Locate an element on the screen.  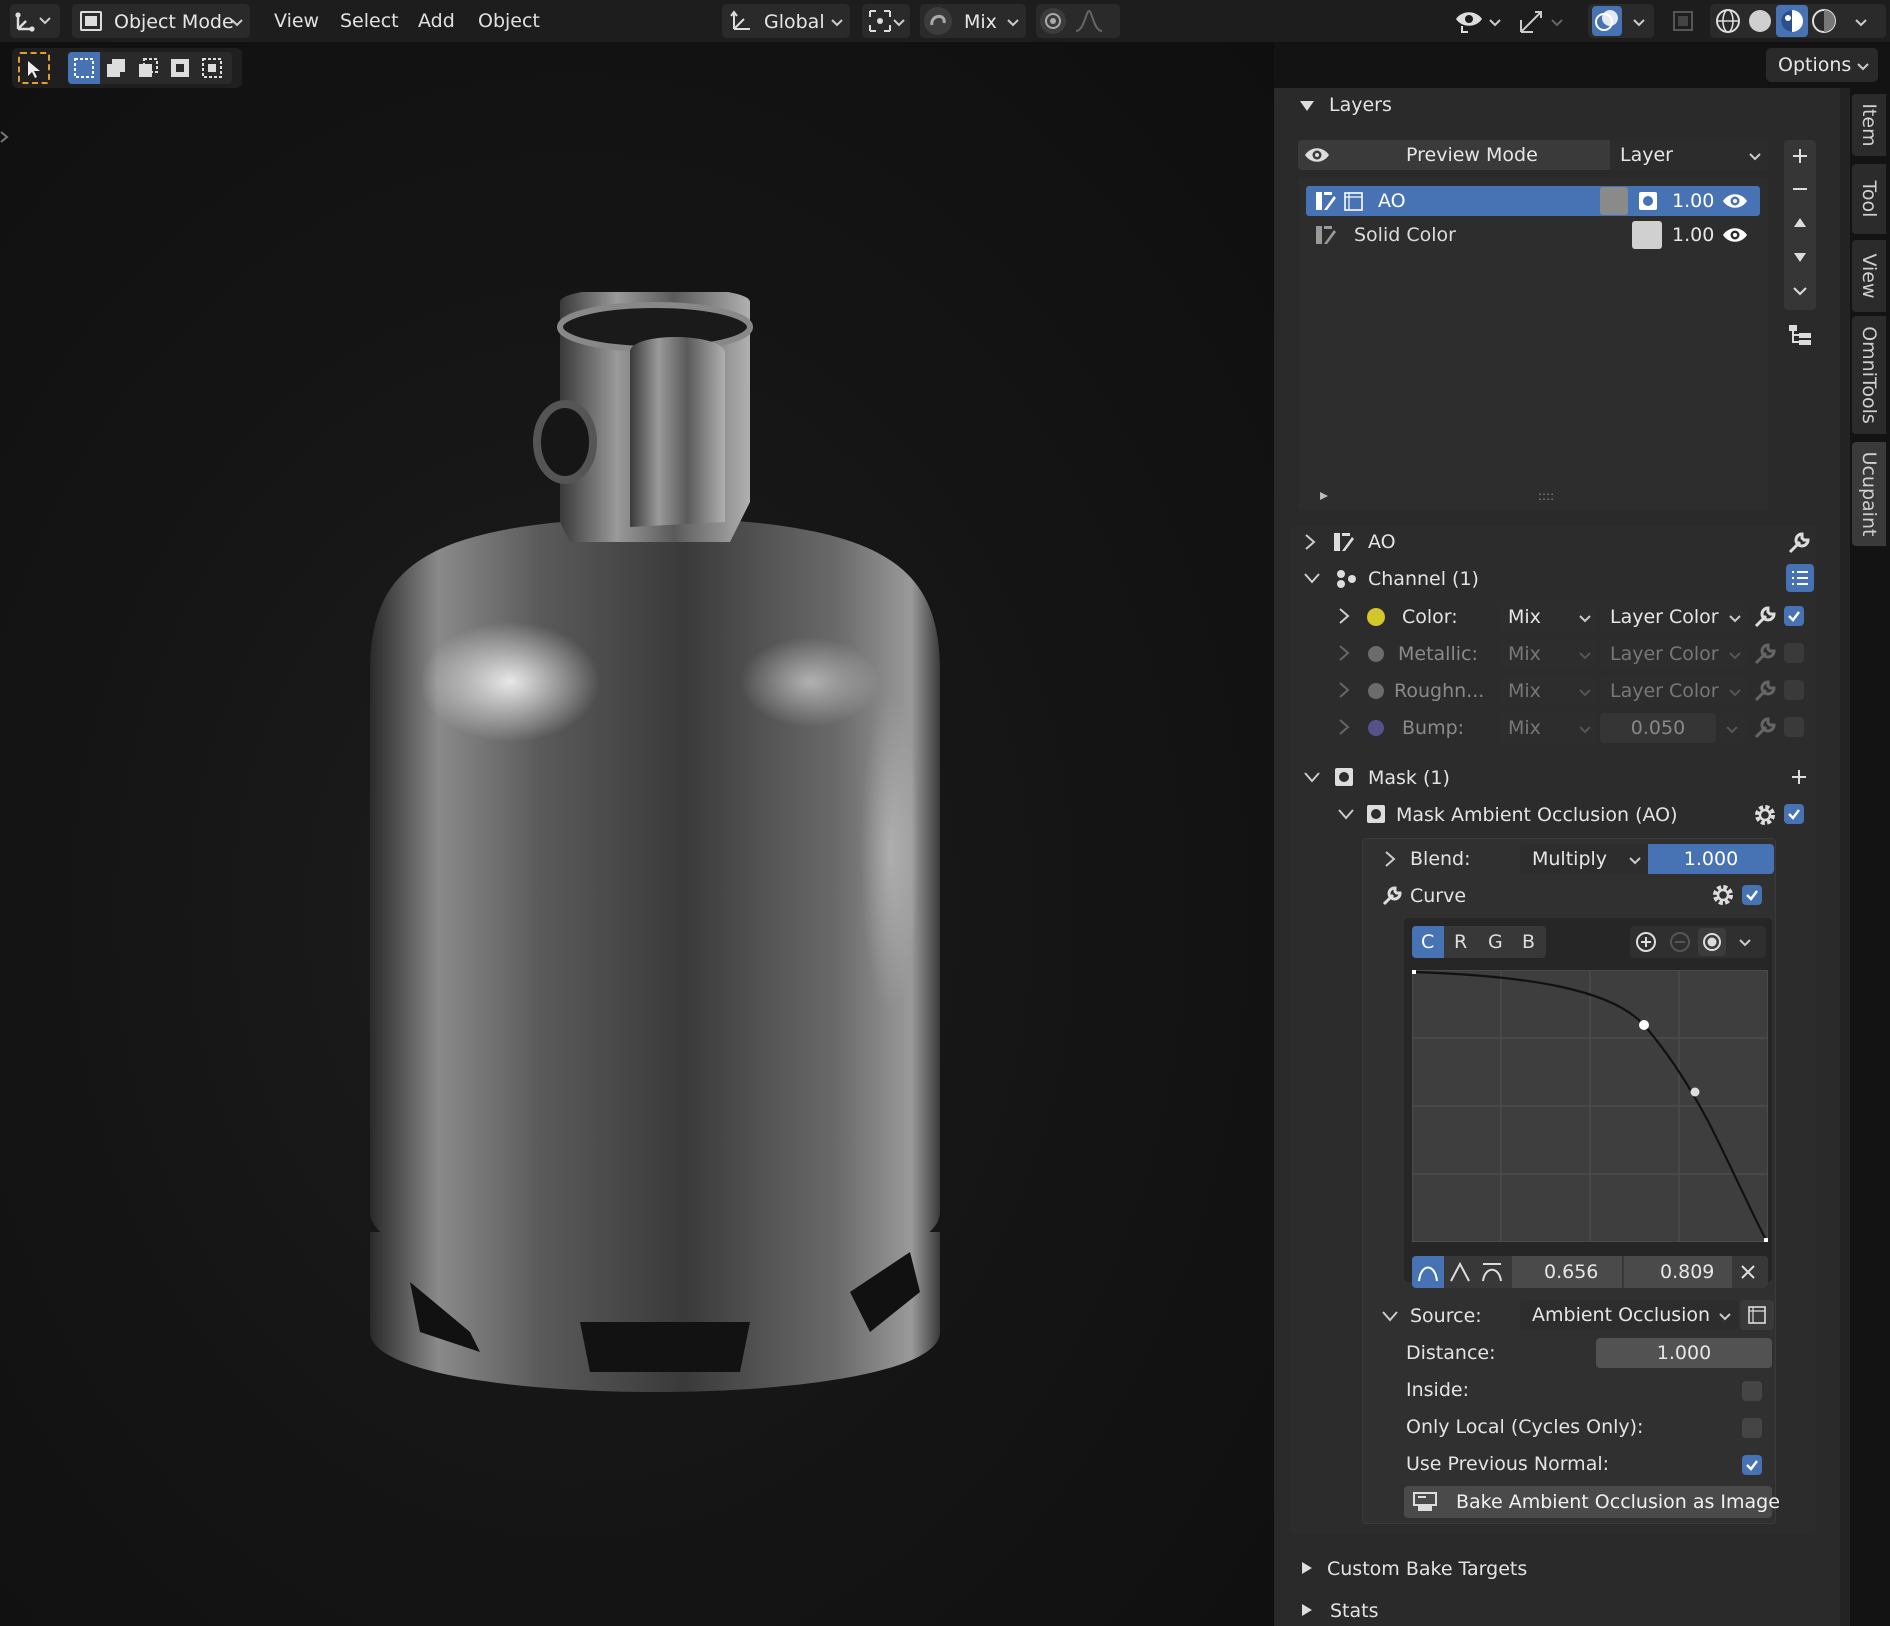
menu-select: Select is located at coordinates (369, 21).